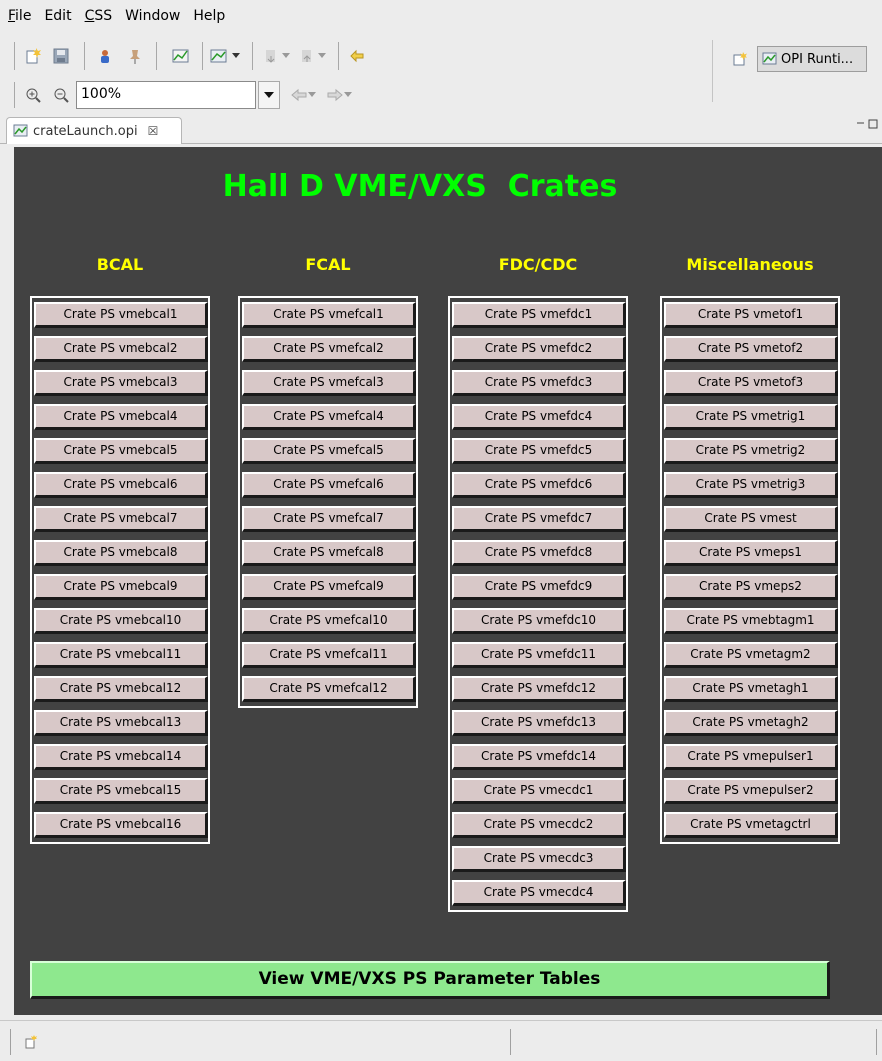  I want to click on crate-button: Crate PS vmefcal6, so click(329, 485).